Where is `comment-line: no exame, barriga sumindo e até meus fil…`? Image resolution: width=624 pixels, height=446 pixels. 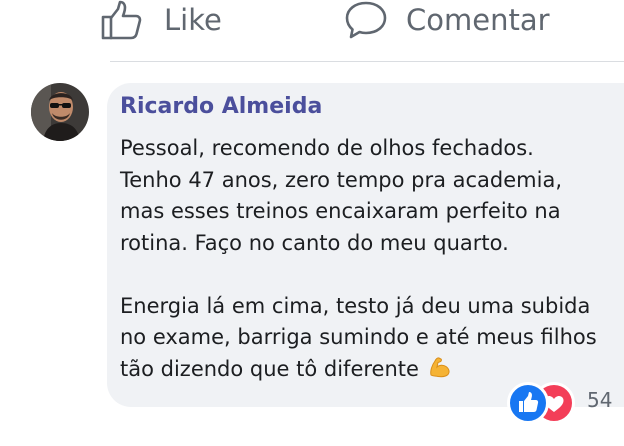 comment-line: no exame, barriga sumindo e até meus fil… is located at coordinates (358, 337).